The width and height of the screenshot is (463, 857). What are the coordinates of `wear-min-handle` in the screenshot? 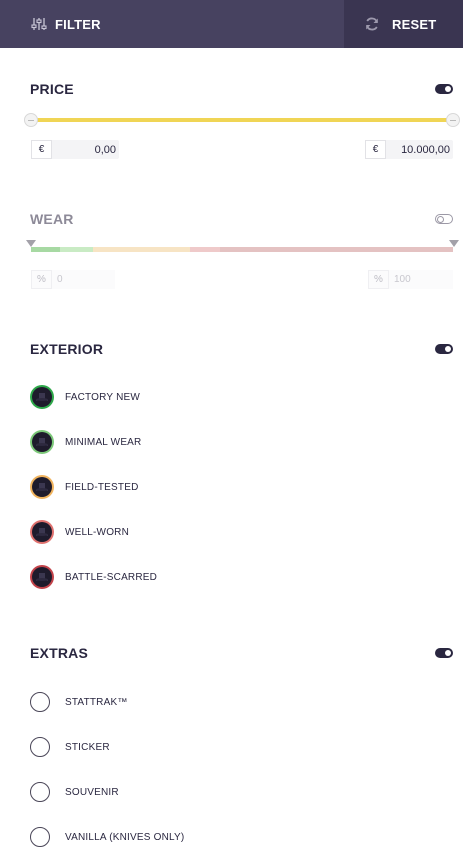 It's located at (31, 243).